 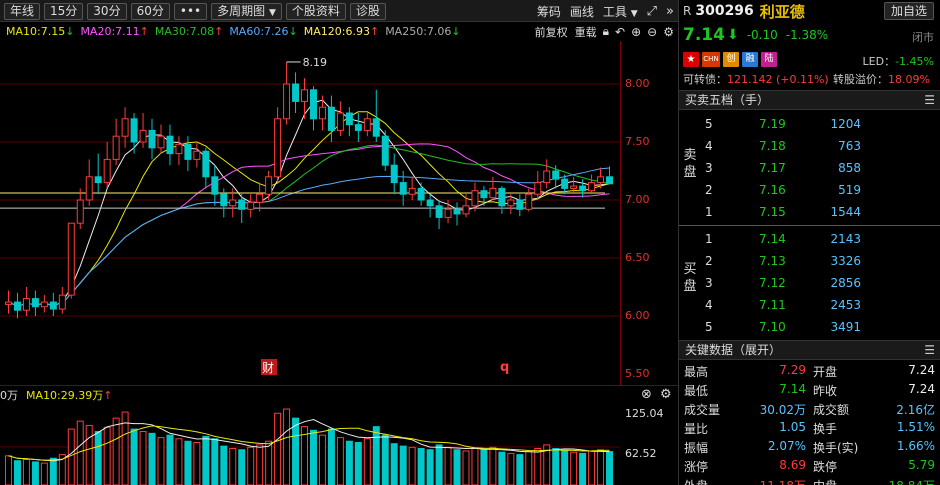 What do you see at coordinates (809, 283) in the screenshot?
I see `buy-row-3: 3 7.12 2856` at bounding box center [809, 283].